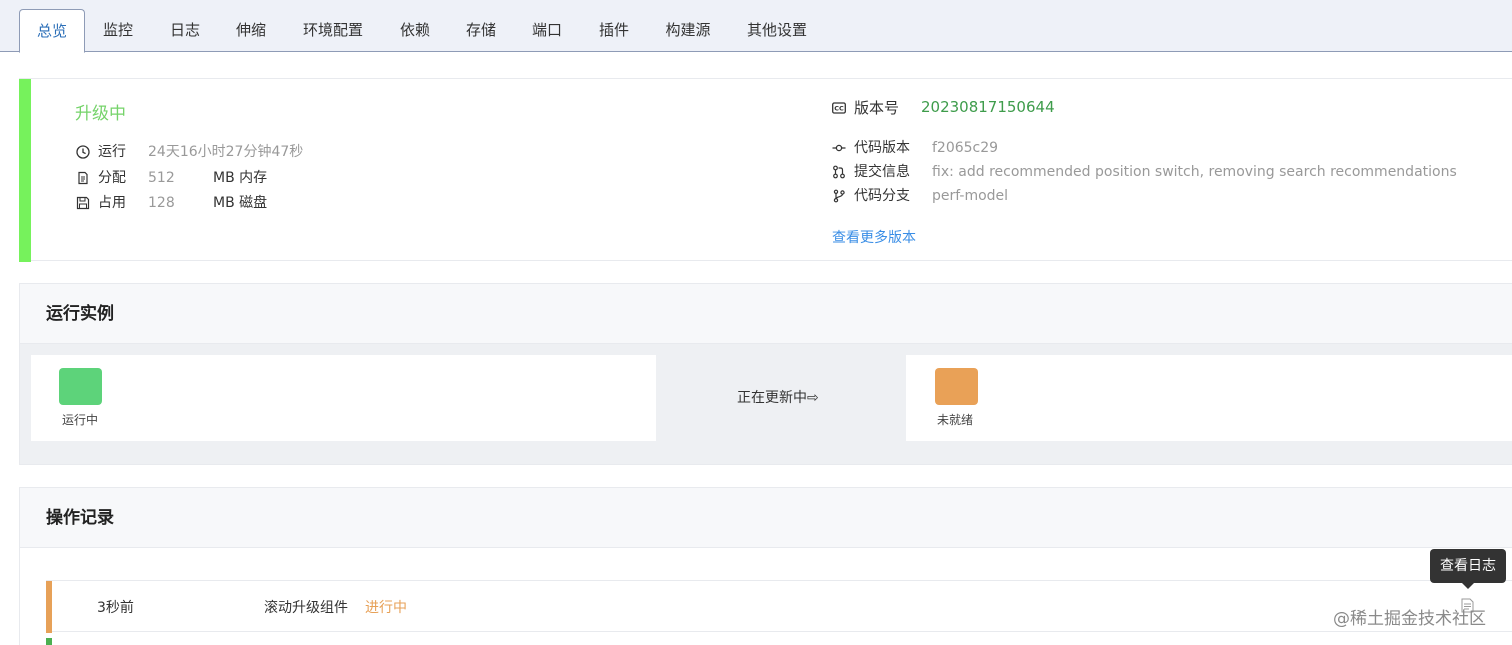  Describe the element at coordinates (688, 30) in the screenshot. I see `tab-build-source: 构建源` at that location.